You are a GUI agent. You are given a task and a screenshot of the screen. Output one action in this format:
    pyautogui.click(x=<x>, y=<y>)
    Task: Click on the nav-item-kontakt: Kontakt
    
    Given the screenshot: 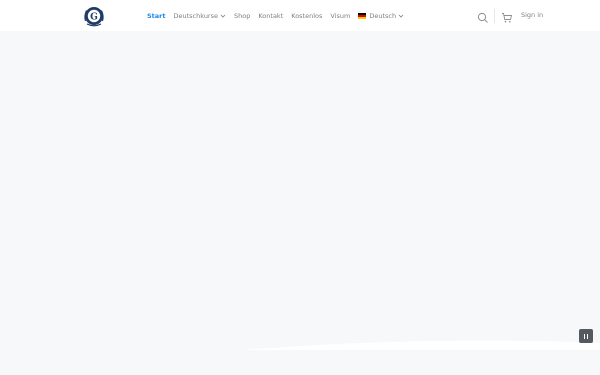 What is the action you would take?
    pyautogui.click(x=270, y=16)
    